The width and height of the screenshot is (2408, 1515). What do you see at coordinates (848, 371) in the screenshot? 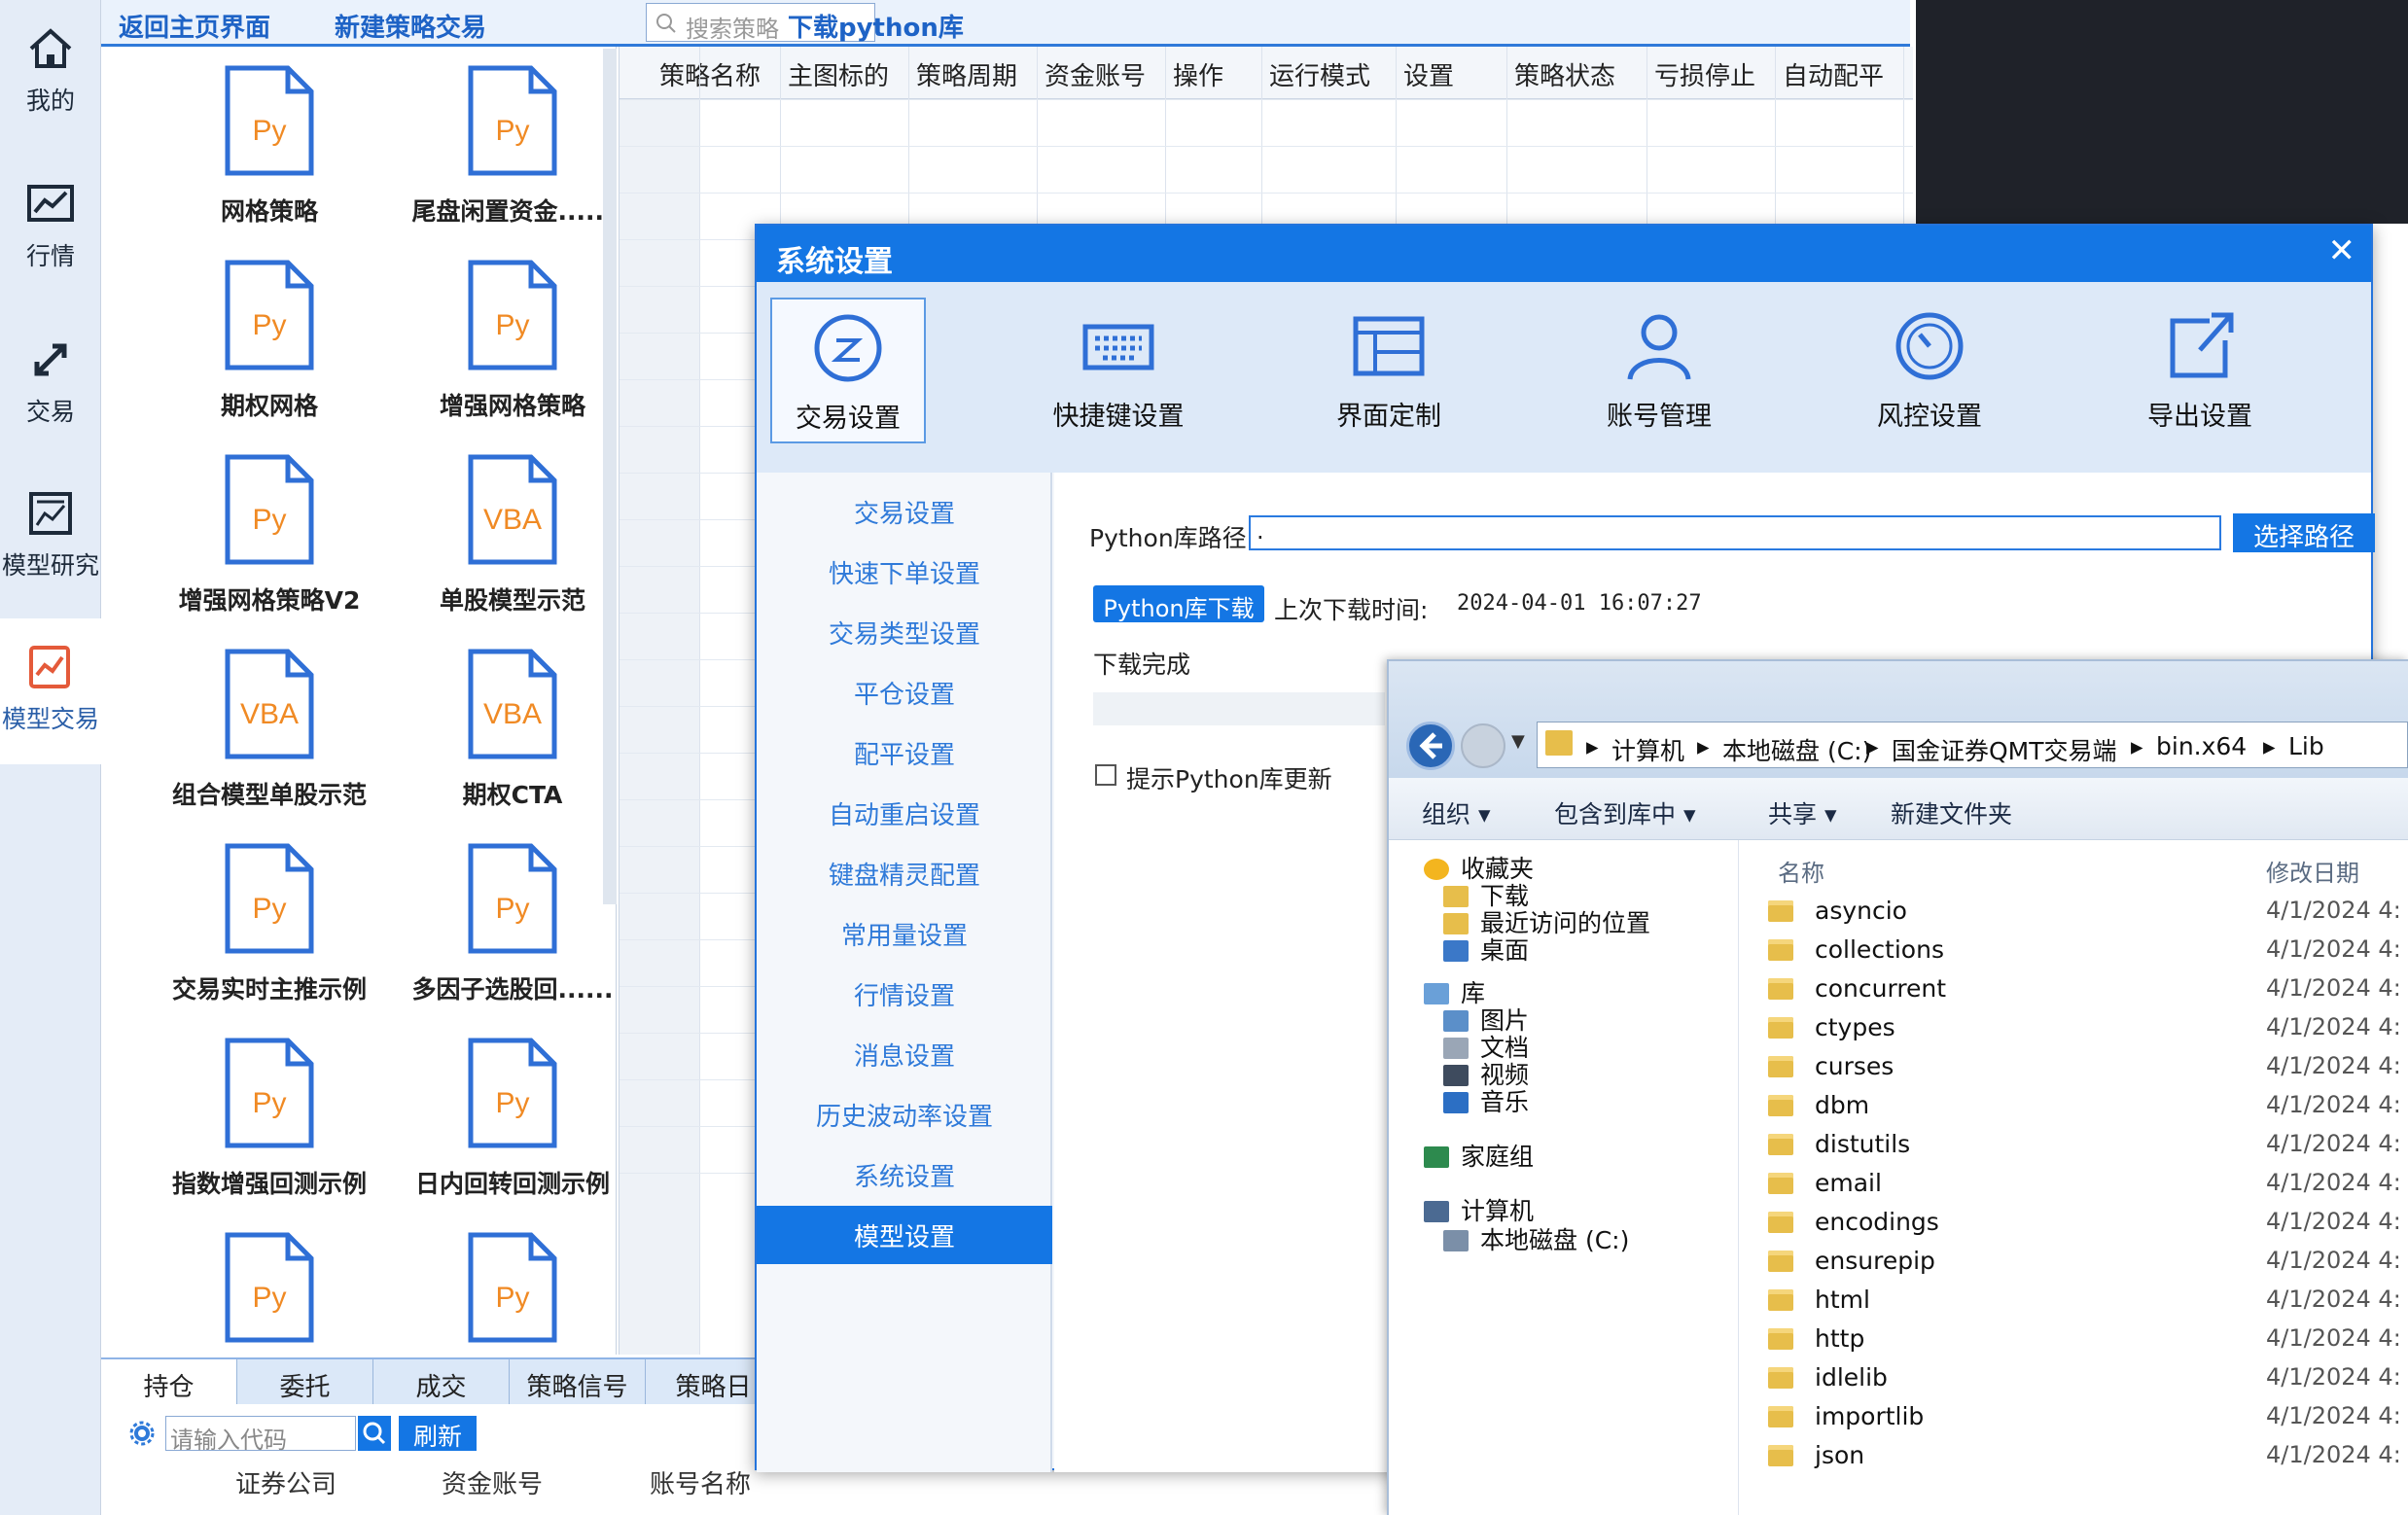
I see `tab-trade-settings: 交易设置` at bounding box center [848, 371].